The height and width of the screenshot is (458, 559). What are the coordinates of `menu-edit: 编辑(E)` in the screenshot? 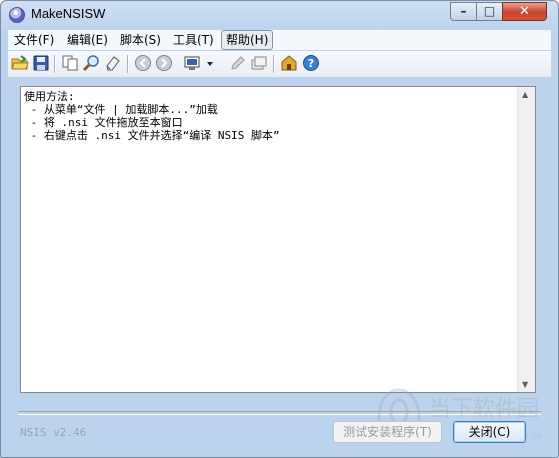 It's located at (87, 40).